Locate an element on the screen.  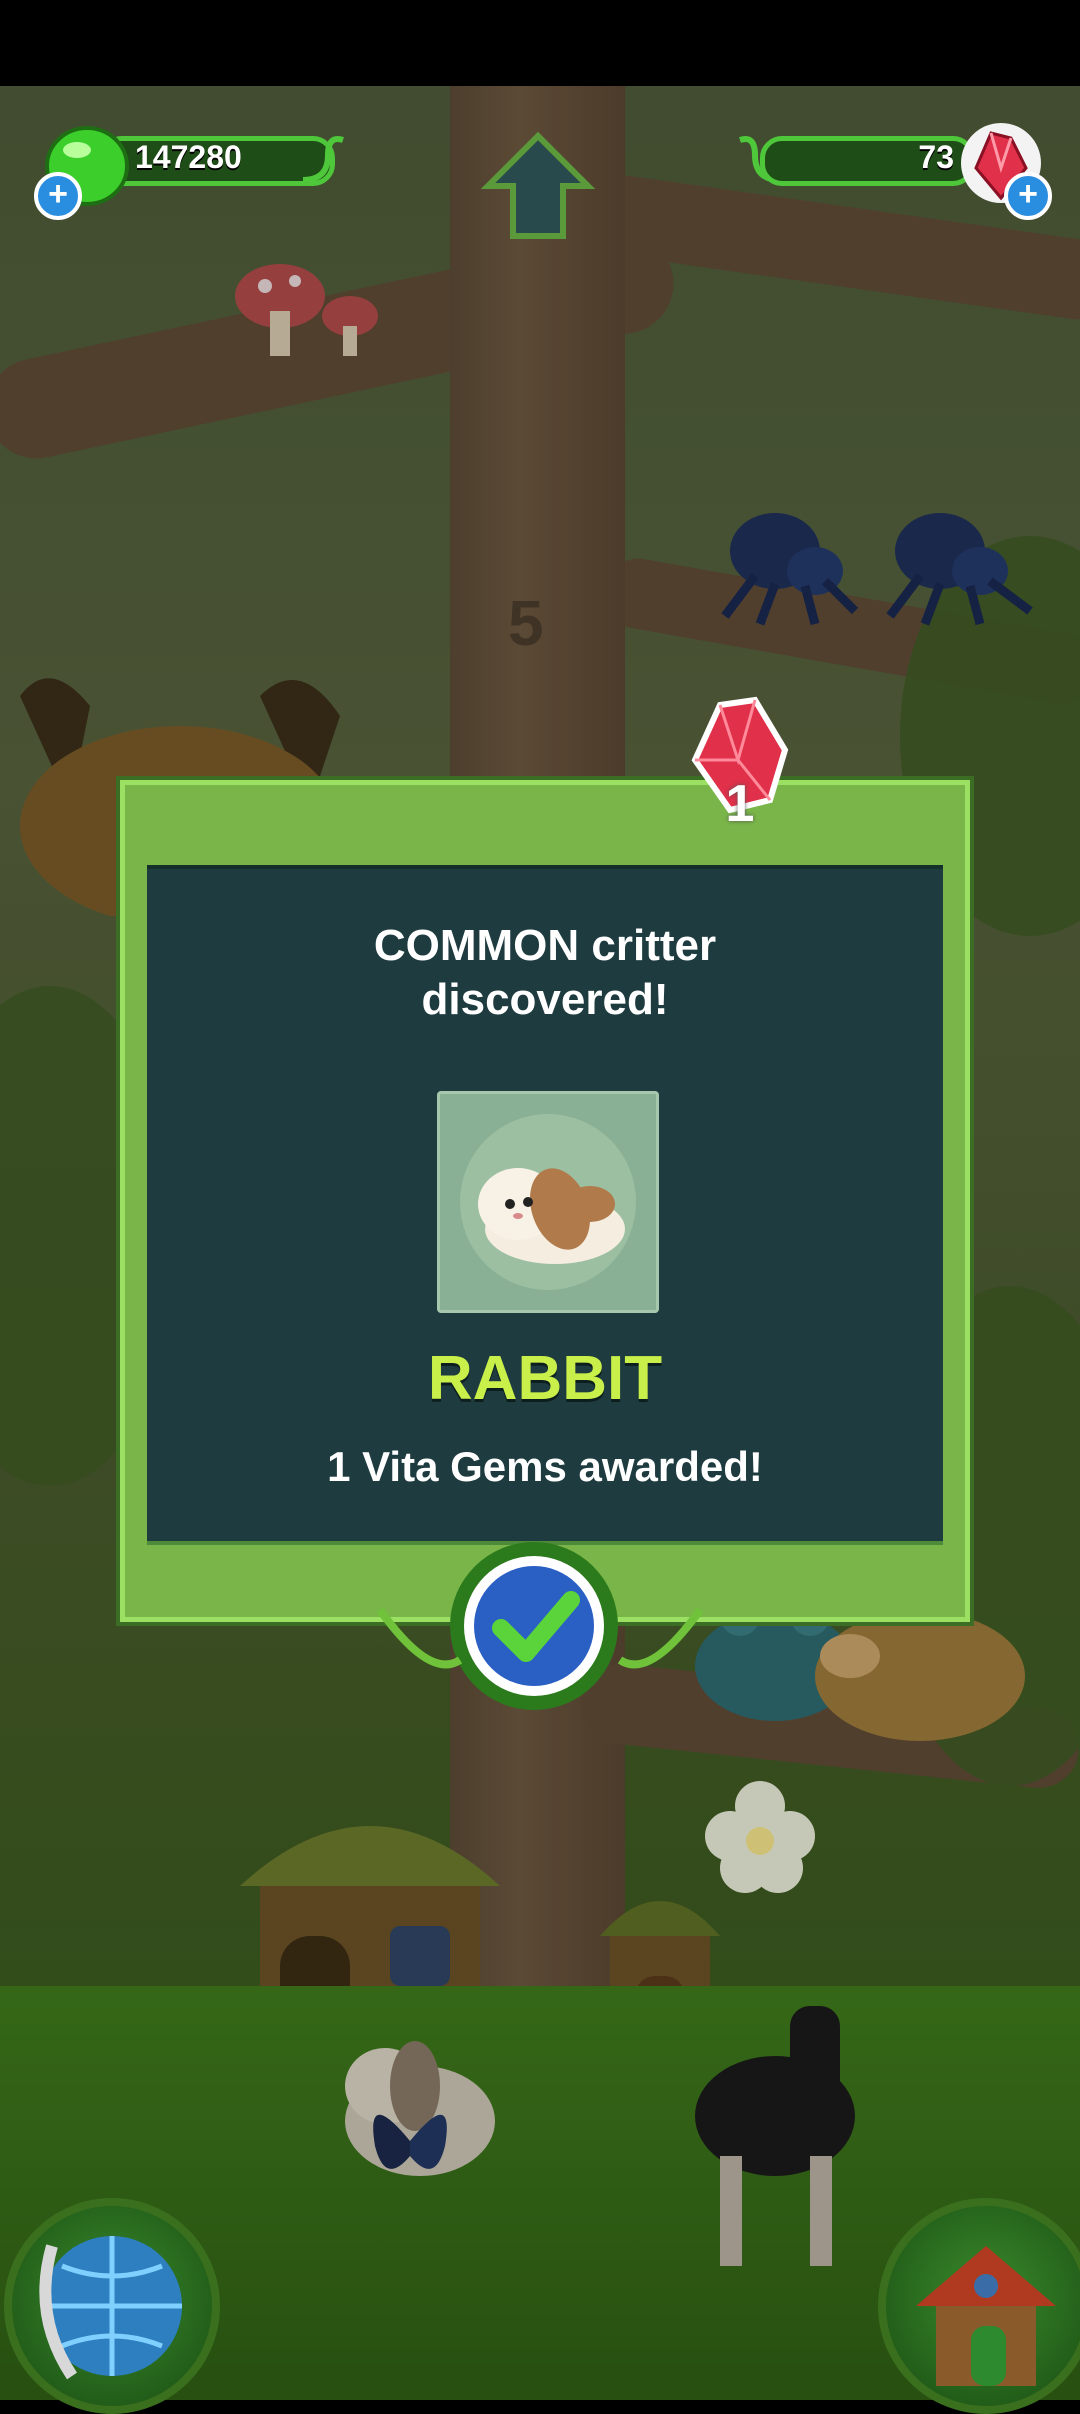
gem-counter-bar: 73 is located at coordinates (867, 161).